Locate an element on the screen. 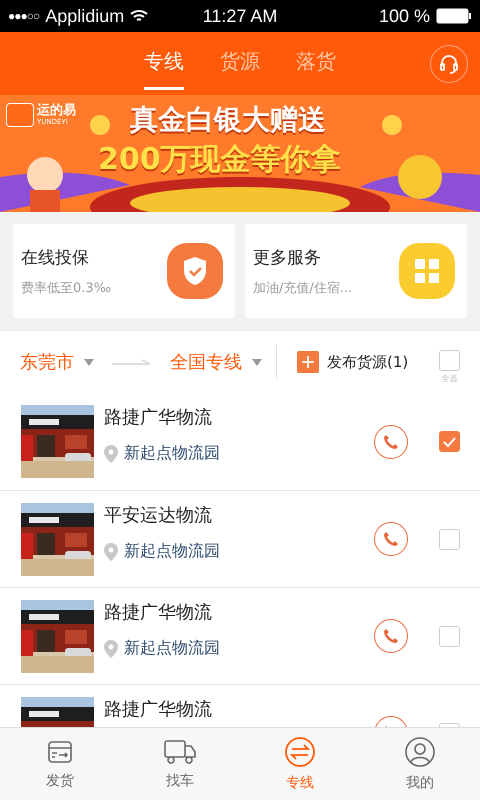 The width and height of the screenshot is (480, 800). select-all-label: 全选 is located at coordinates (450, 378).